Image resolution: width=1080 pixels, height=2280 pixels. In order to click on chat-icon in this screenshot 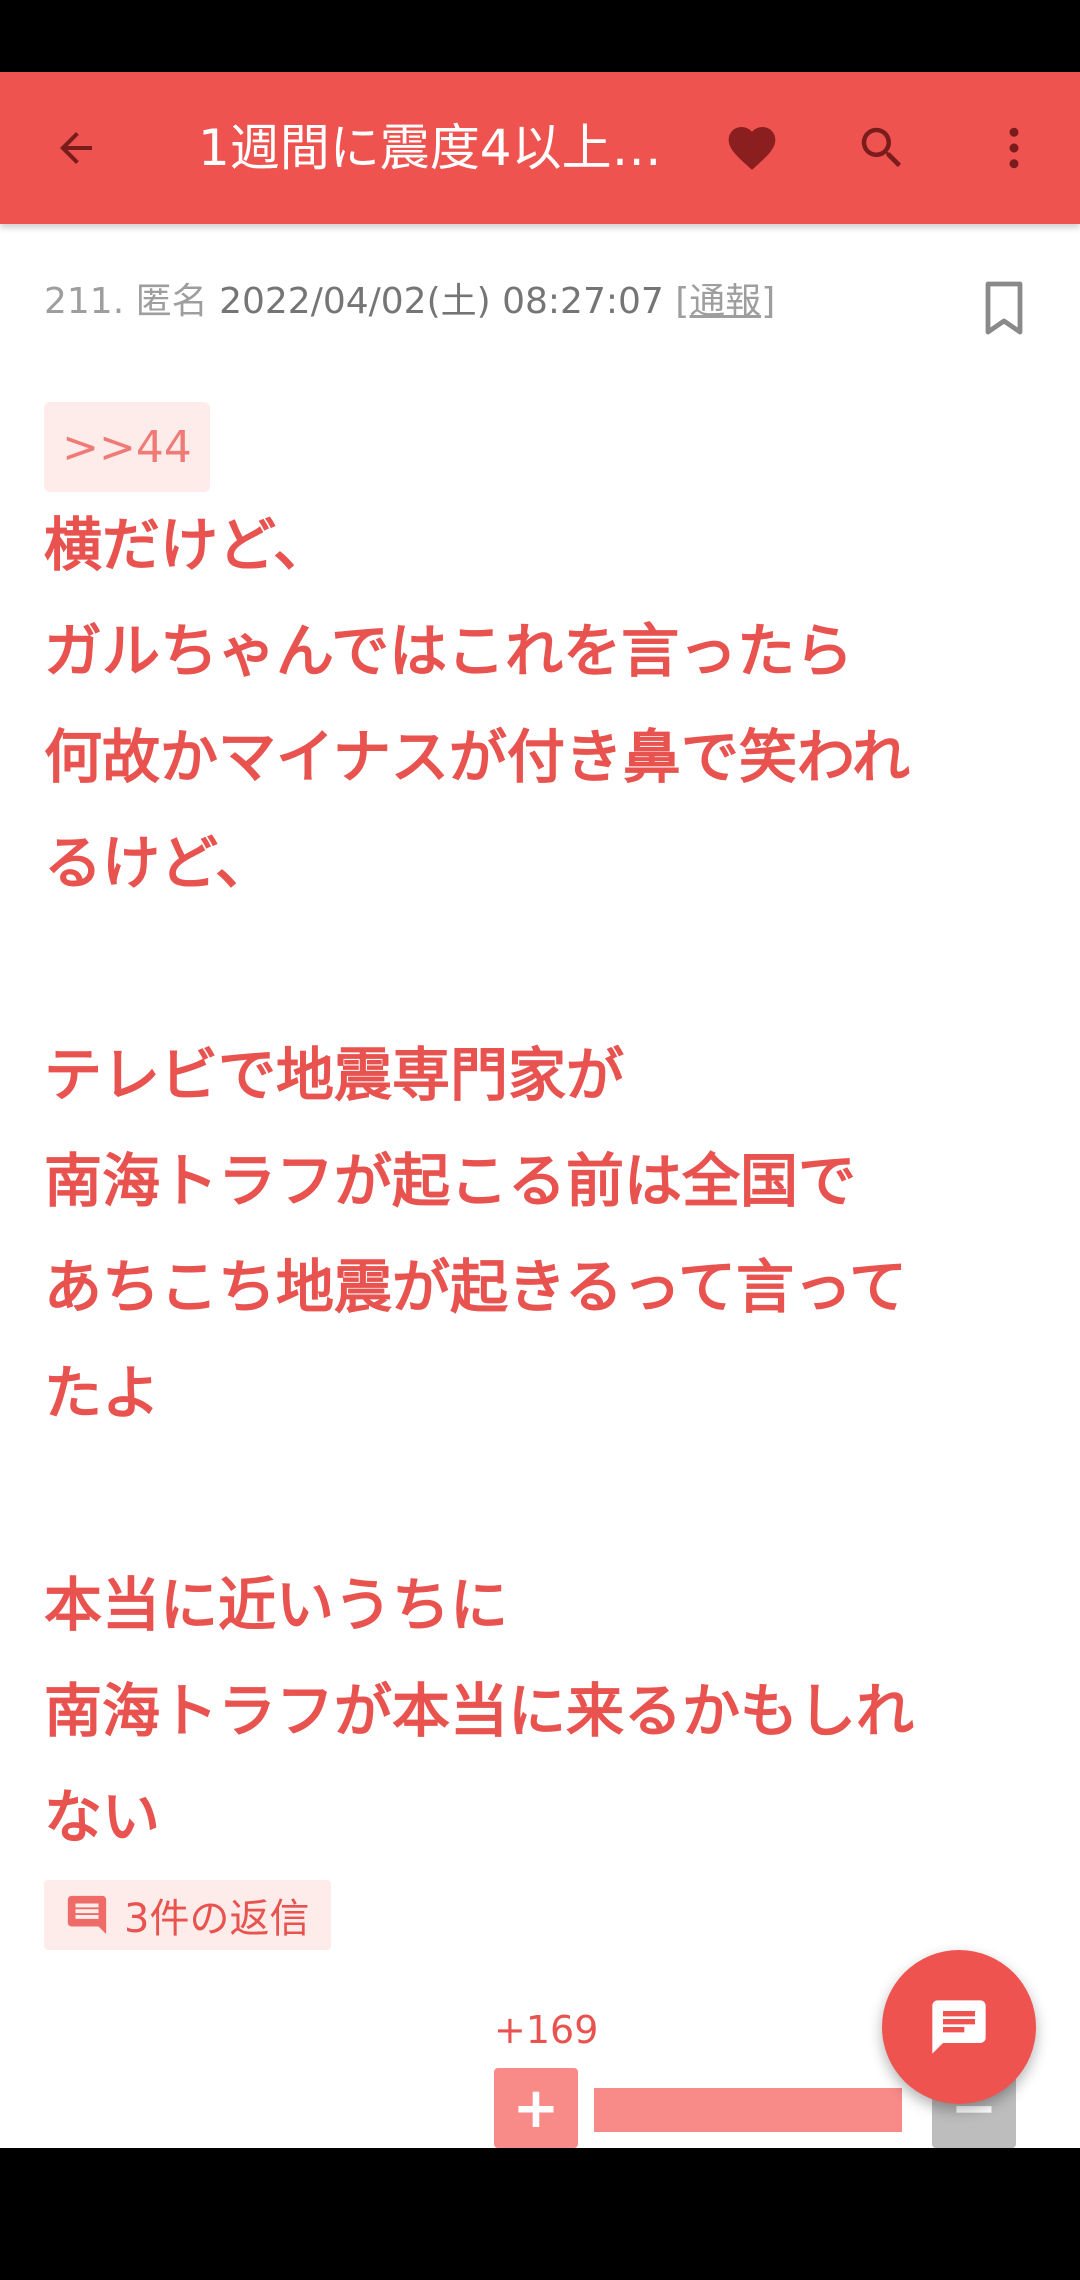, I will do `click(959, 2027)`.